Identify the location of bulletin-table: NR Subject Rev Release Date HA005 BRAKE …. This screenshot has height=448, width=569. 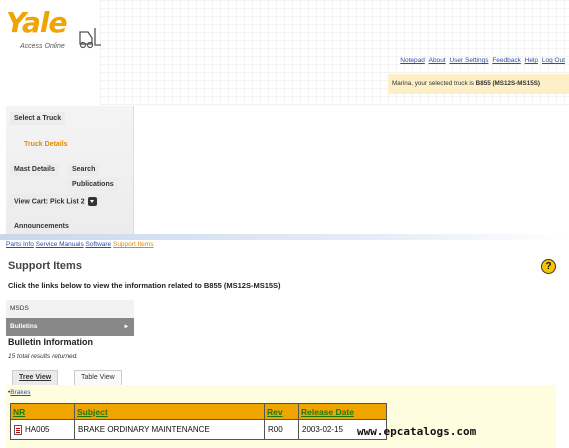
(198, 421).